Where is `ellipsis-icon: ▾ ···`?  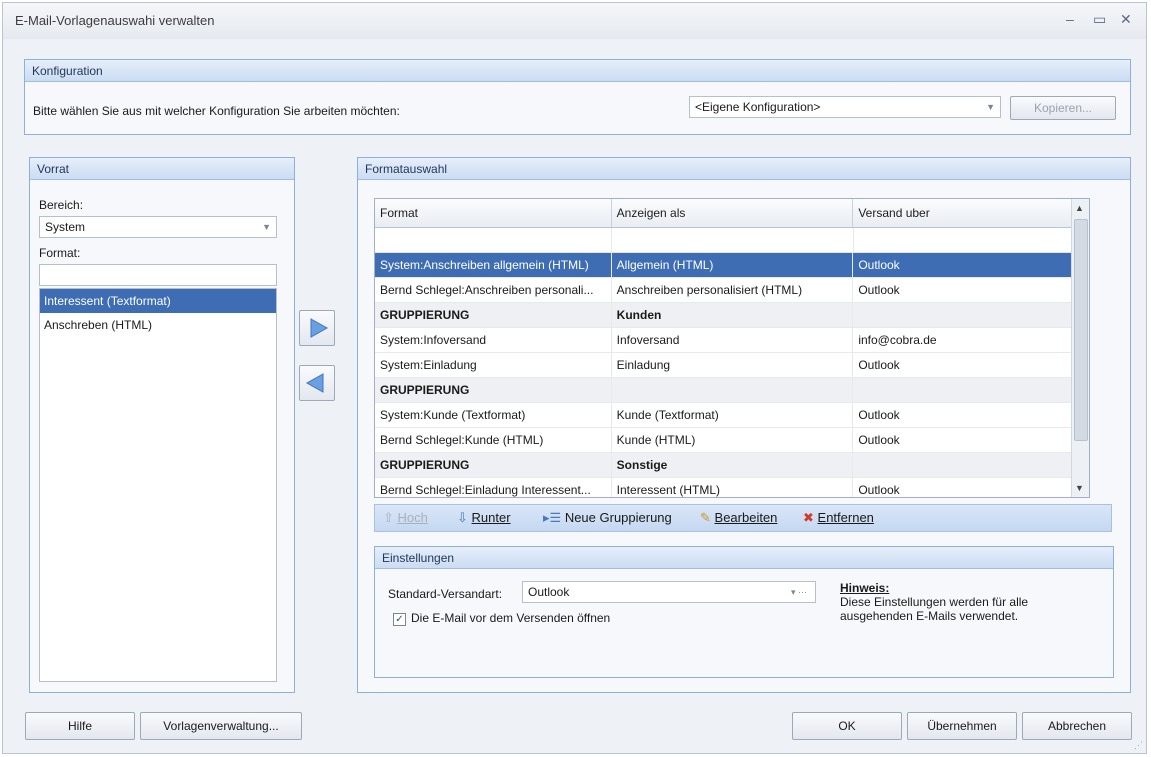 ellipsis-icon: ▾ ··· is located at coordinates (799, 592).